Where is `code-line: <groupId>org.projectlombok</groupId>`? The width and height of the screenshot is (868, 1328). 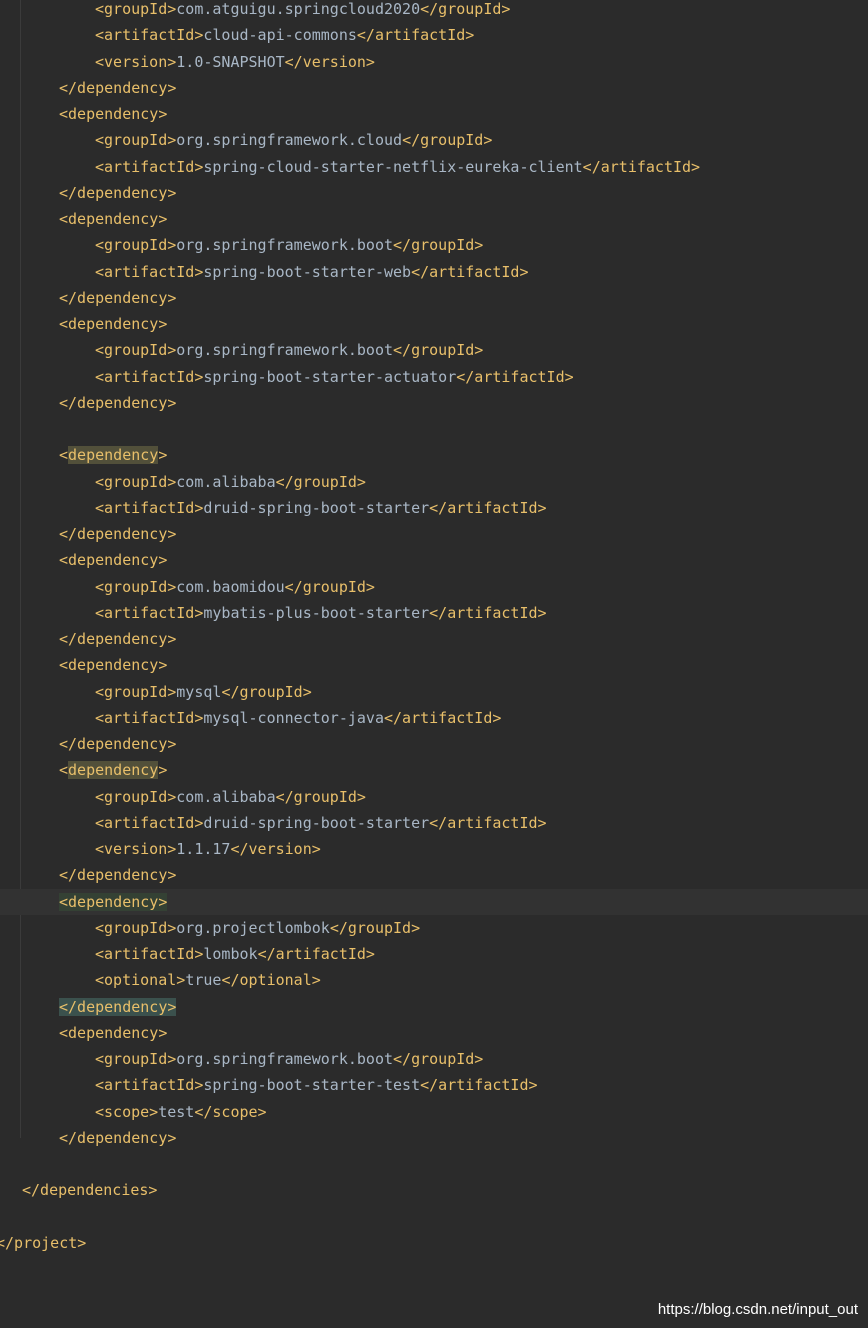
code-line: <groupId>org.projectlombok</groupId> is located at coordinates (434, 928).